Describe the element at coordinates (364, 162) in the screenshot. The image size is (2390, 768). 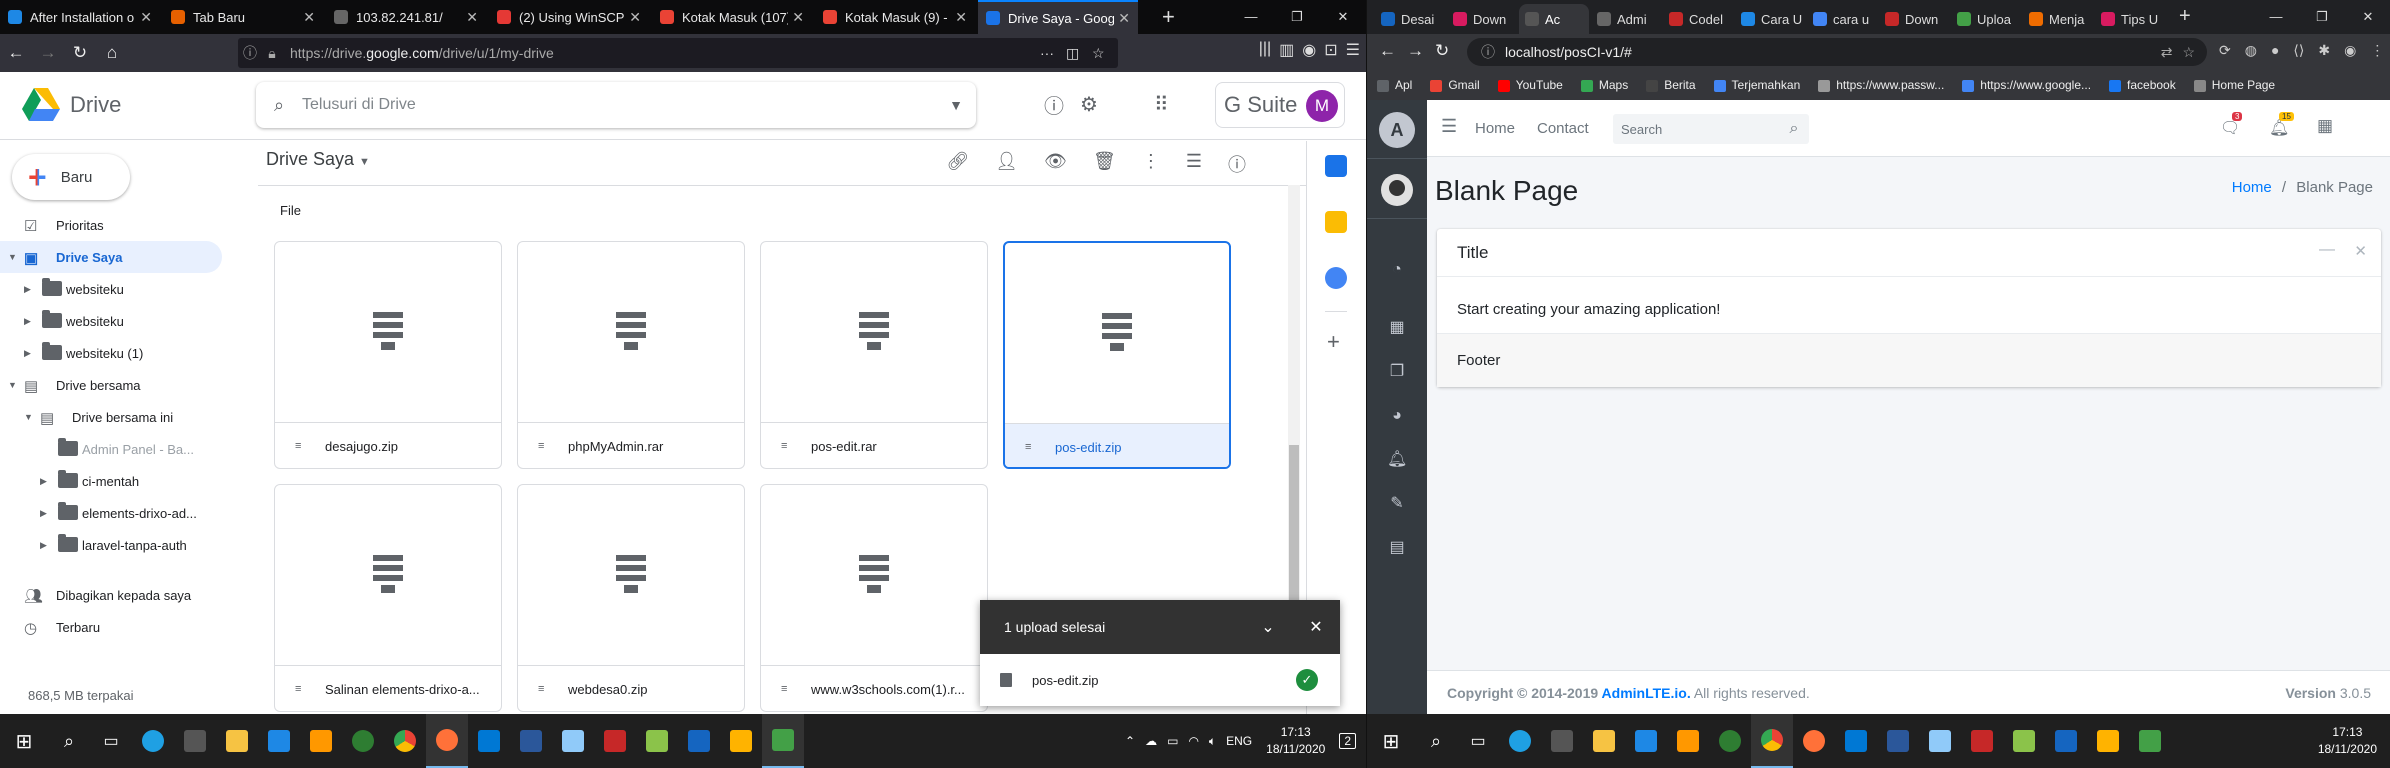
I see `chevron-down-icon: ▼` at that location.